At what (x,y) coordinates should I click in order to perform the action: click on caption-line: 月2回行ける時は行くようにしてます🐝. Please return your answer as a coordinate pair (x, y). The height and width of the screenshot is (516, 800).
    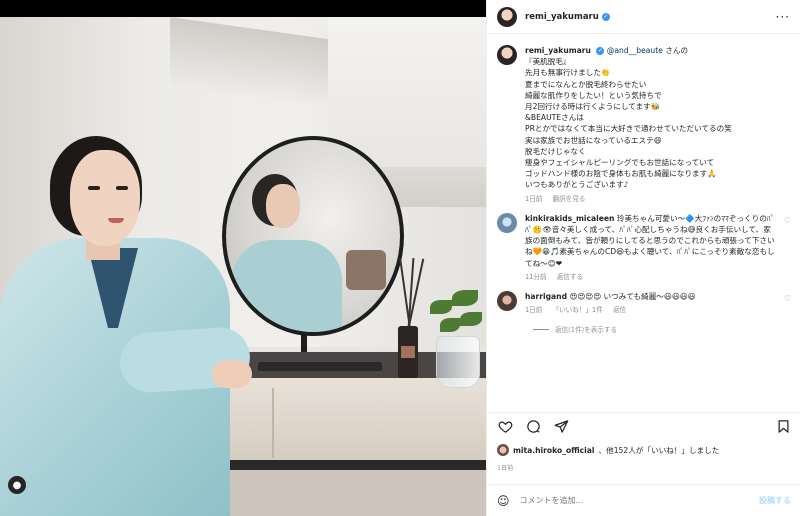
    Looking at the image, I should click on (593, 107).